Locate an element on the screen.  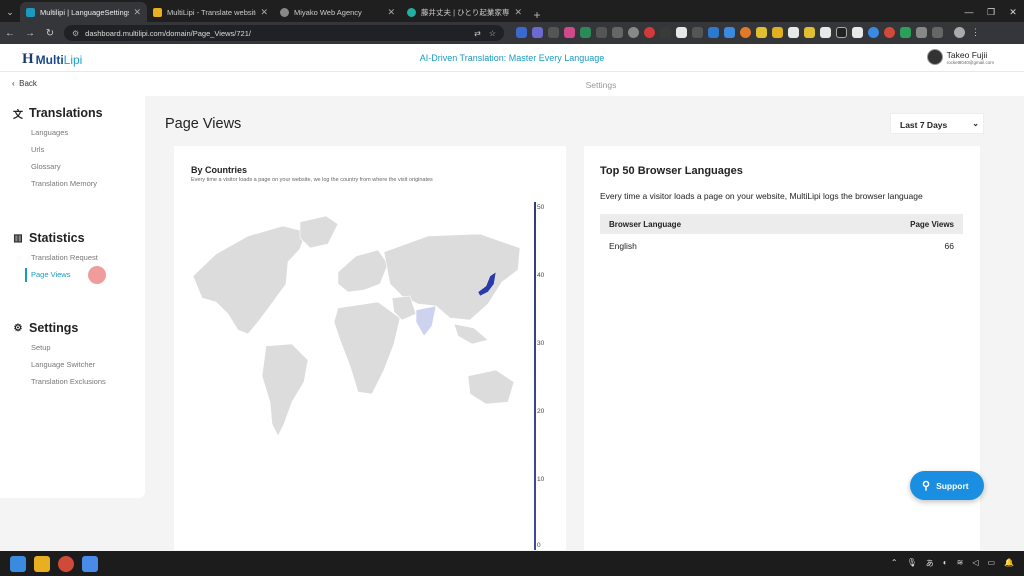
ime-icon: あ is located at coordinates (930, 563).